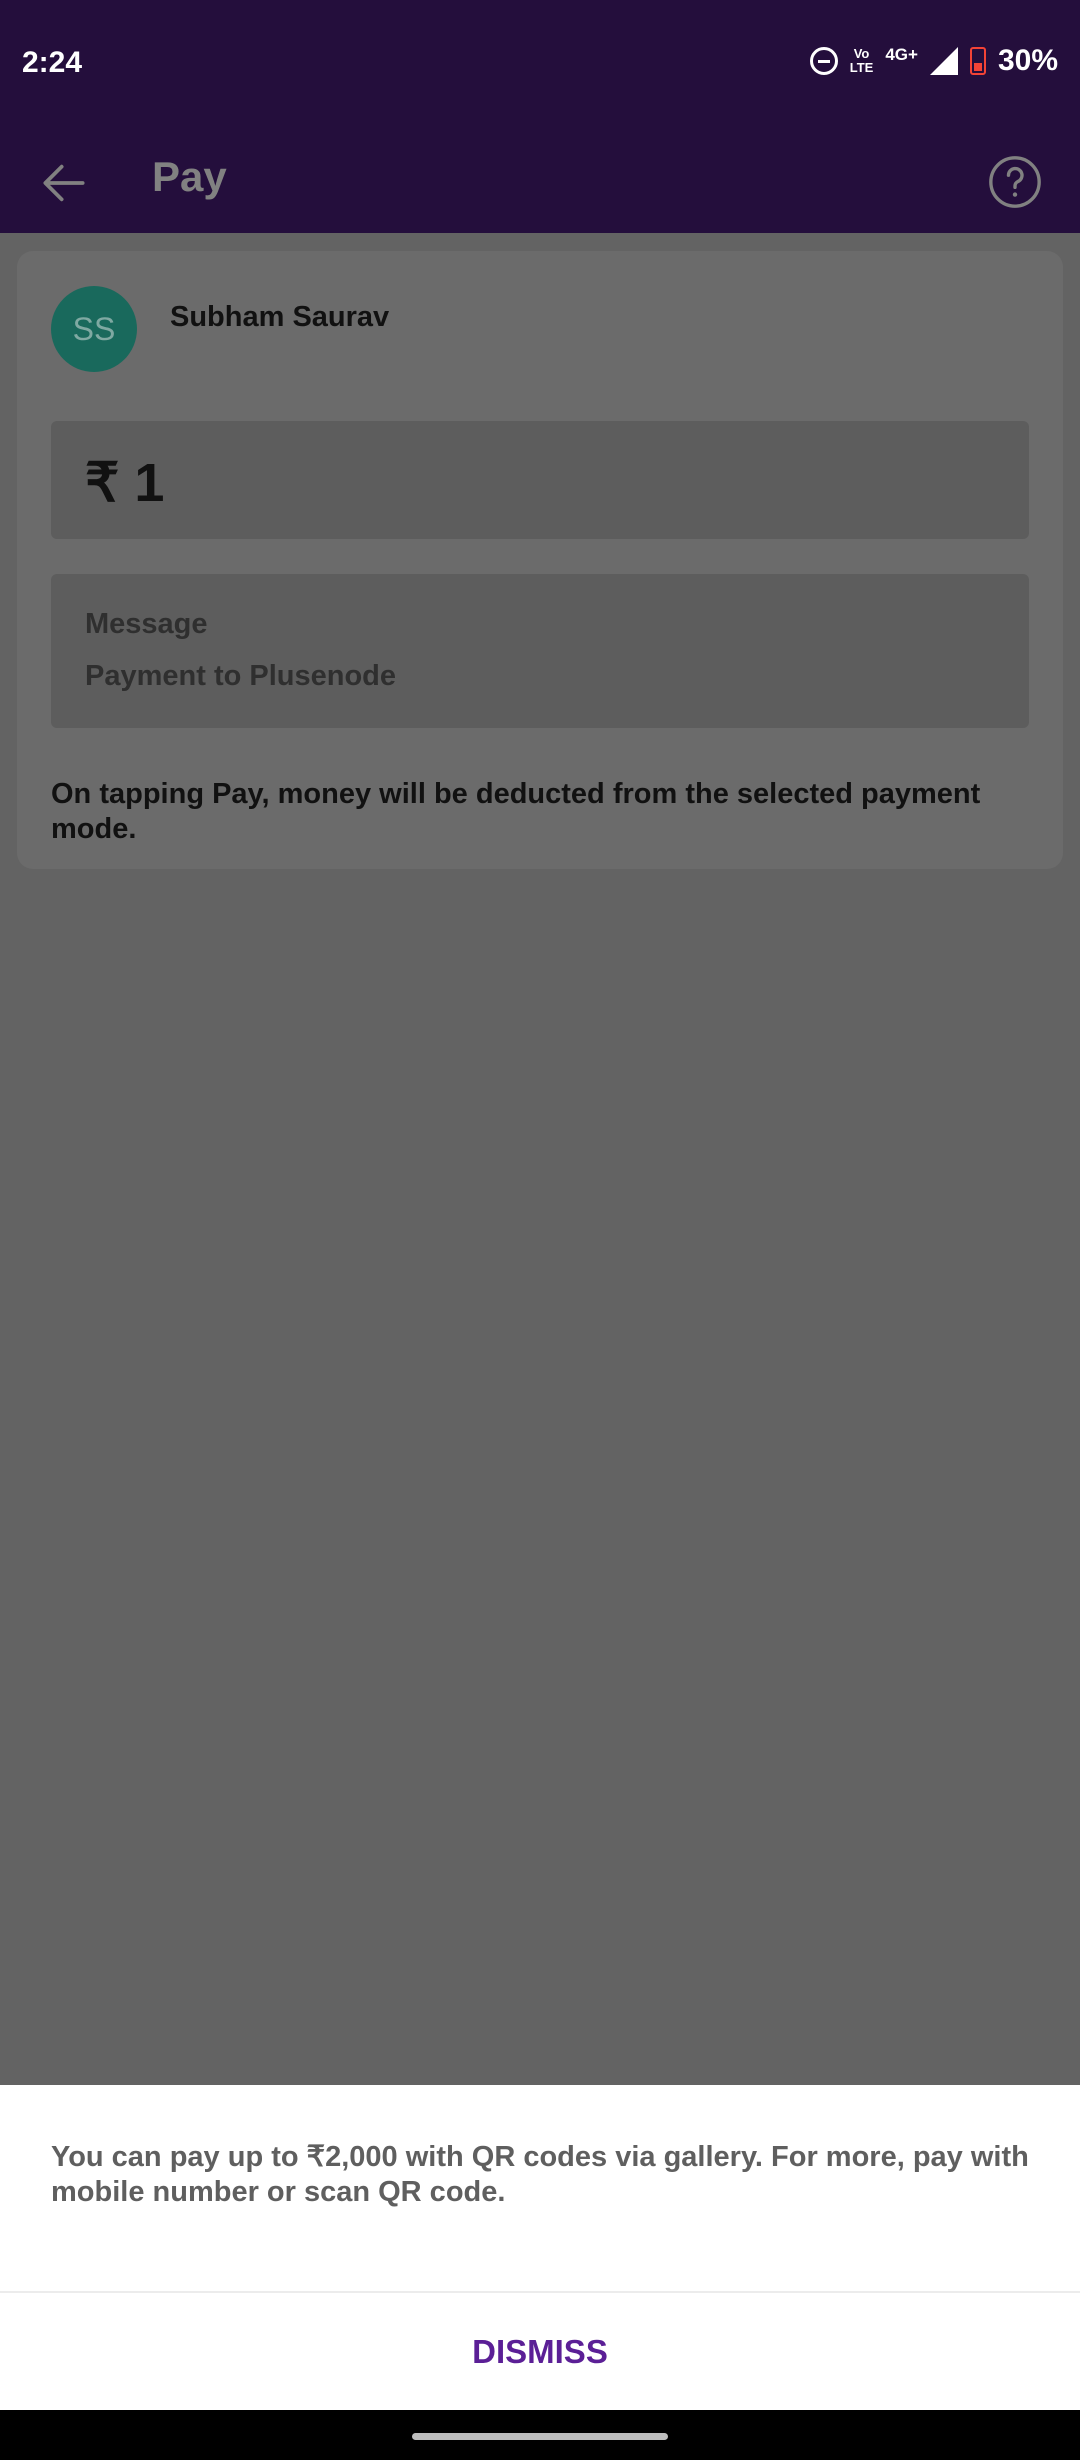 This screenshot has height=2460, width=1080. I want to click on message-label: Message, so click(146, 624).